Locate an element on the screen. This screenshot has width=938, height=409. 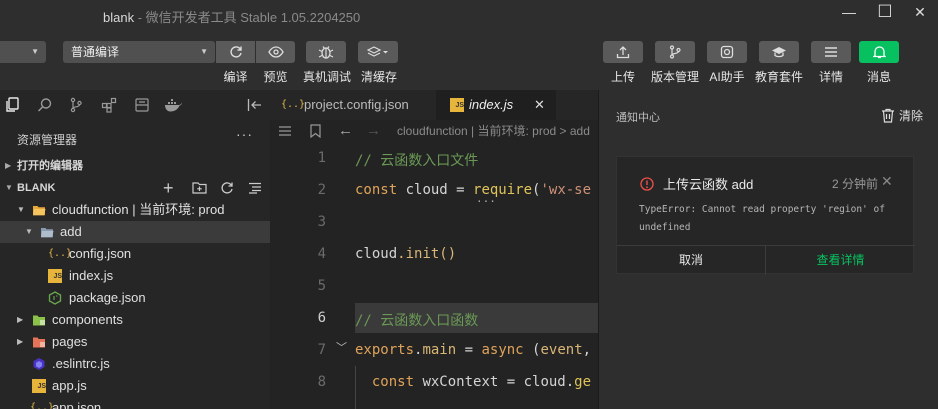
mode-select: ▼ is located at coordinates (23, 52).